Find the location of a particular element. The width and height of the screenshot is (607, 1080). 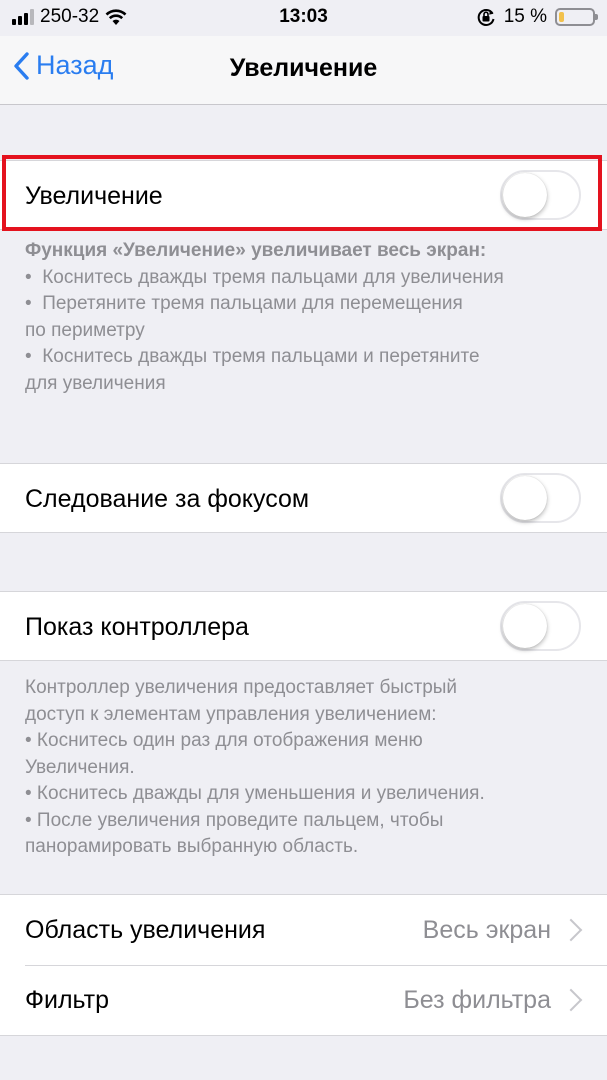

controller-description-line: Увеличения. is located at coordinates (80, 767).